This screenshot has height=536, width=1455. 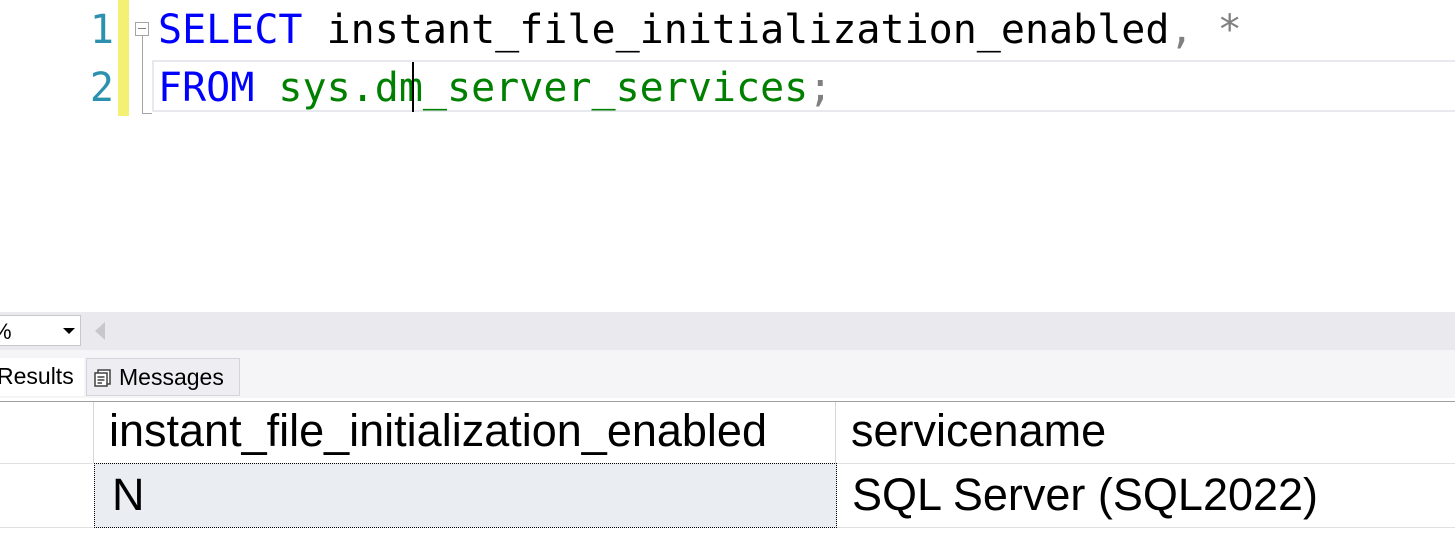 What do you see at coordinates (123, 58) in the screenshot?
I see `change-tracking-bar` at bounding box center [123, 58].